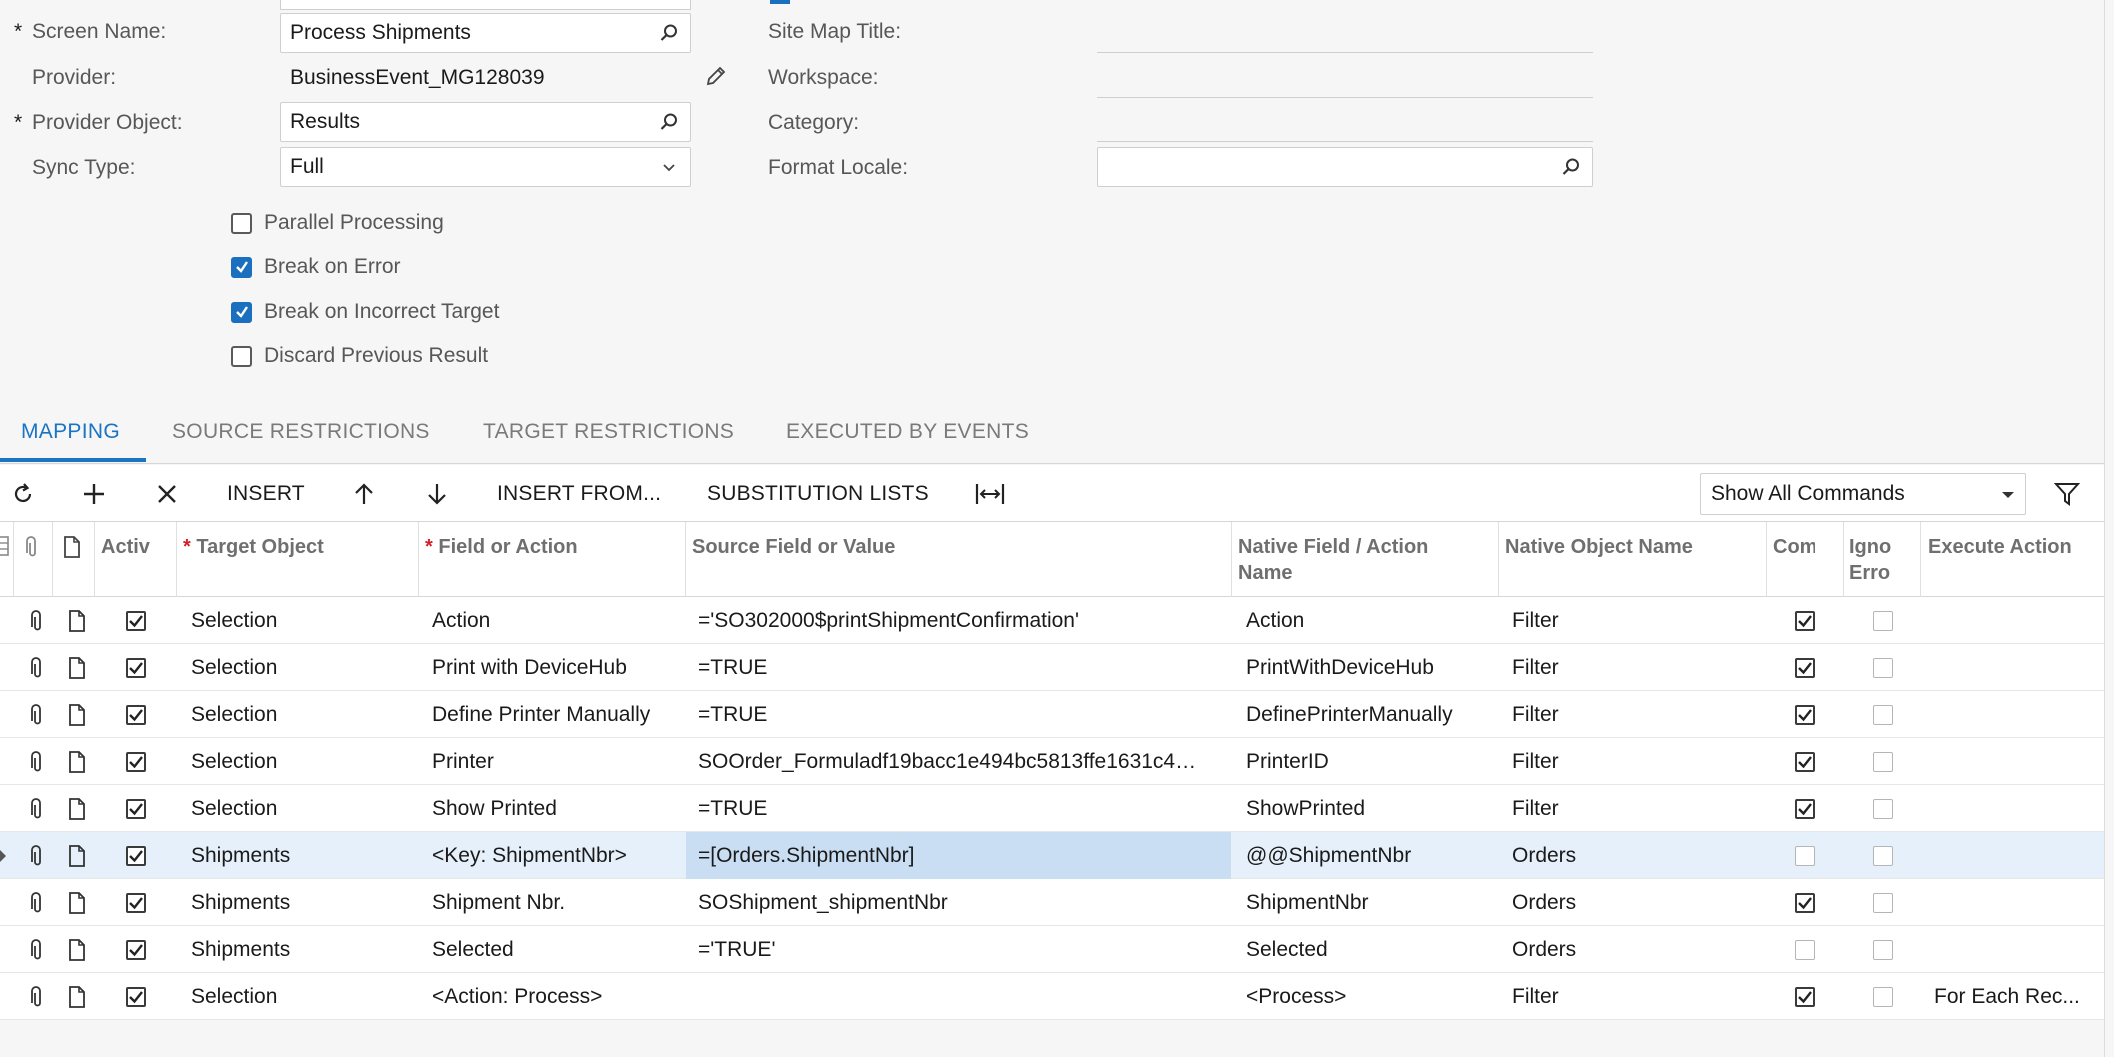 The height and width of the screenshot is (1057, 2114). What do you see at coordinates (557, 996) in the screenshot?
I see `field-or-action-cell: <Action: Process>` at bounding box center [557, 996].